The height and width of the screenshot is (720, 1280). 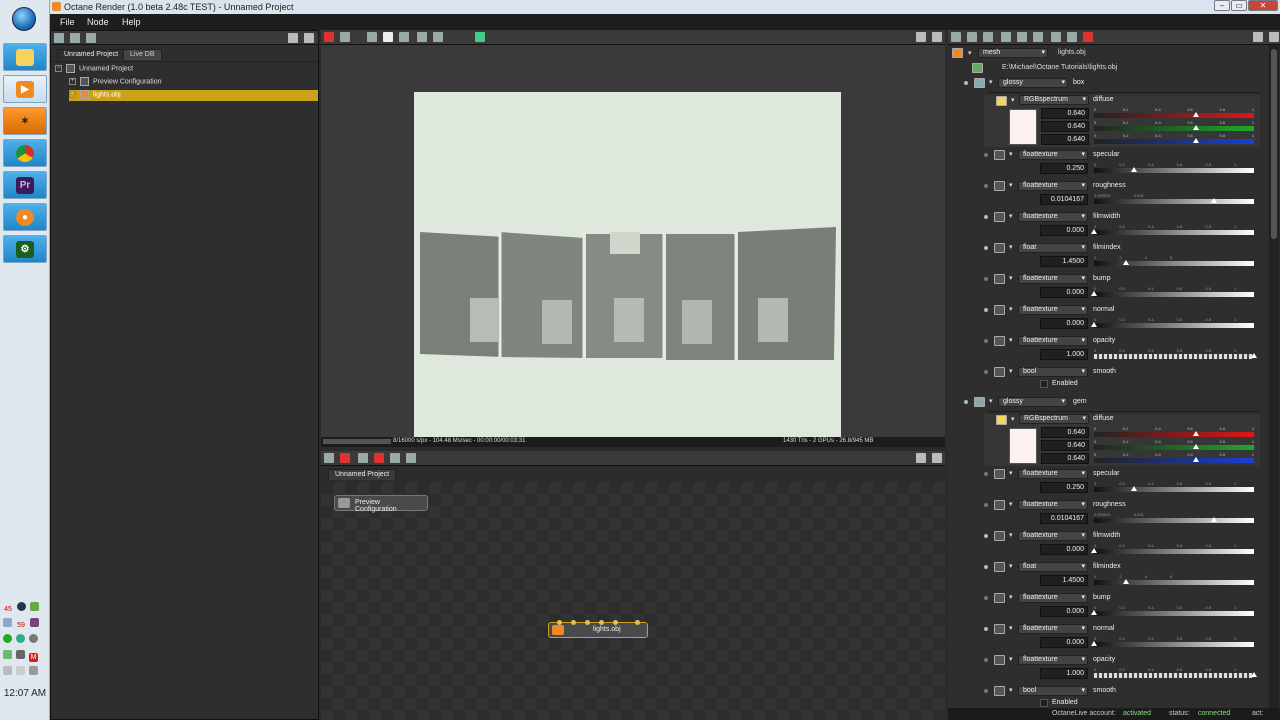 I want to click on flag-icon, so click(x=20, y=670).